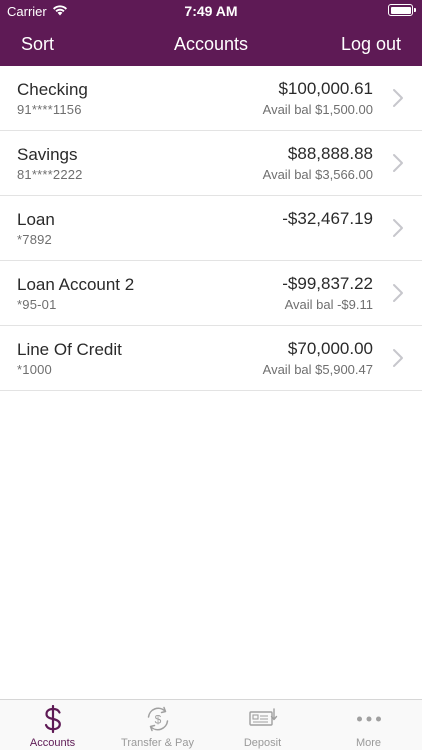 The width and height of the screenshot is (422, 750). What do you see at coordinates (37, 304) in the screenshot?
I see `account-number: *95-01` at bounding box center [37, 304].